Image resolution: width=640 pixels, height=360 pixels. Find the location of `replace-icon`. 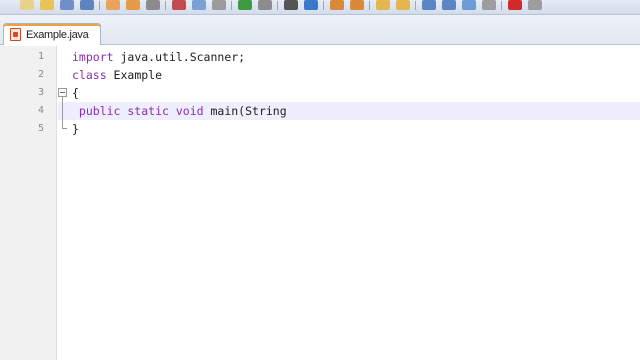

replace-icon is located at coordinates (311, 5).